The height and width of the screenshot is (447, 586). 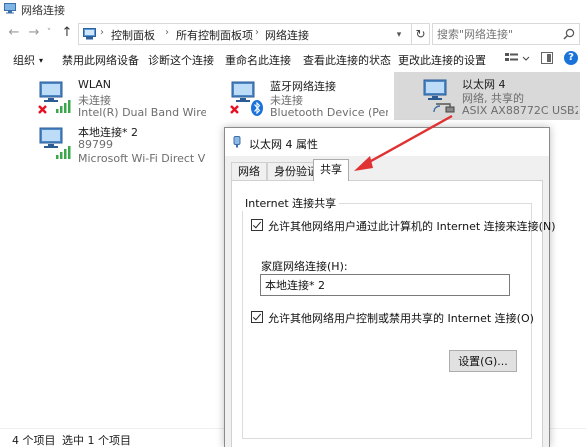 I want to click on allow-sharing-label: 允许其他网络用户通过此计算机的 Internet 连接来连接(N), so click(x=412, y=226).